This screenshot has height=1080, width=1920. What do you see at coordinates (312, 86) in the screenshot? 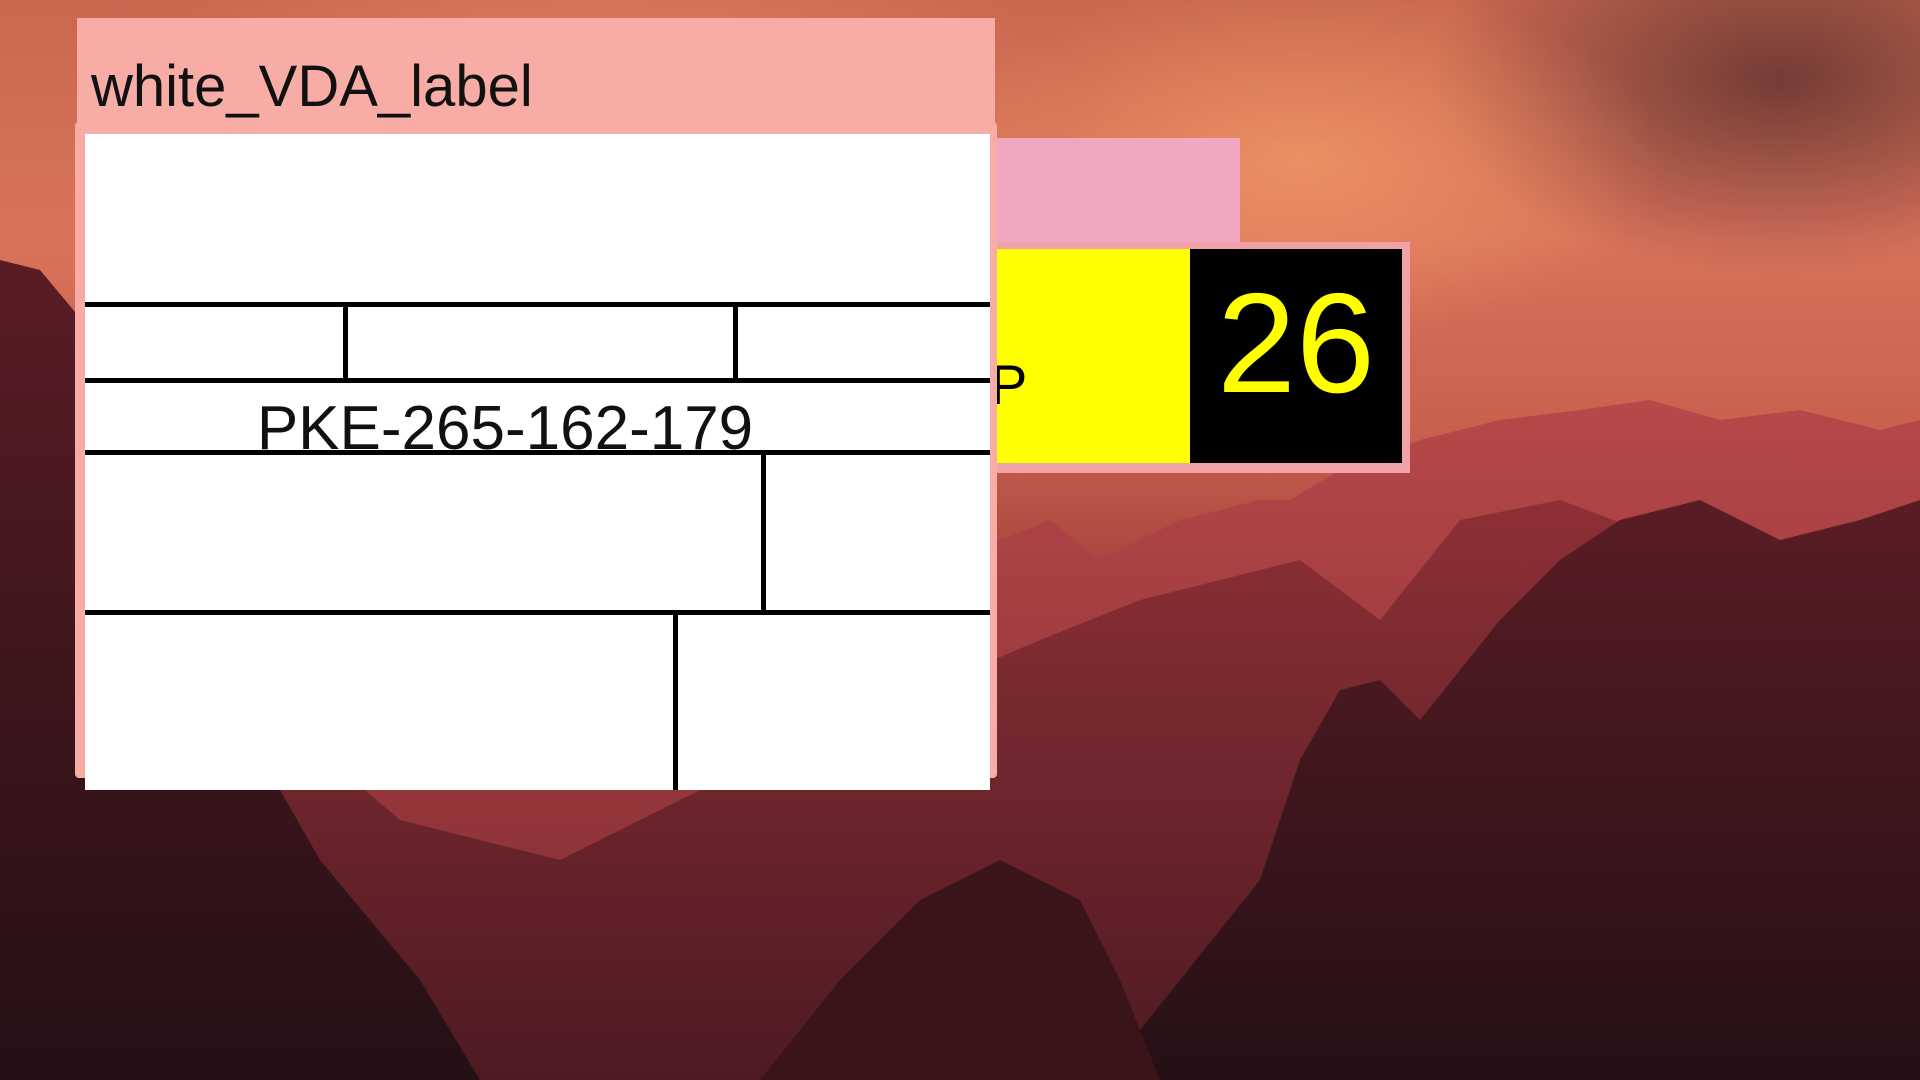
I see `window-title: white_VDA_label` at bounding box center [312, 86].